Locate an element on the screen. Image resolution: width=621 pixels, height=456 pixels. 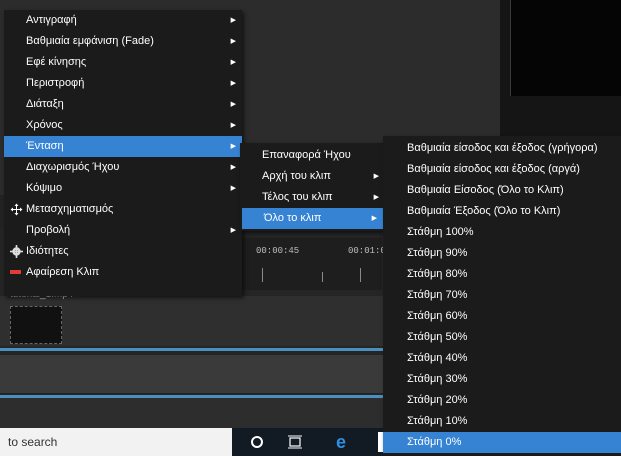
menu-item-level-10: Στάθμη 10% is located at coordinates (502, 421).